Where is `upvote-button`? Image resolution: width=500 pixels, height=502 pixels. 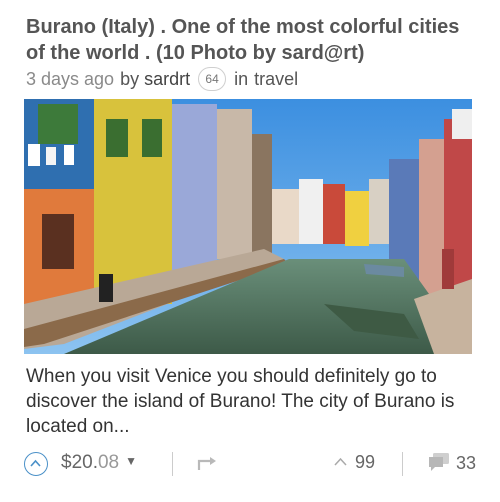 upvote-button is located at coordinates (36, 464).